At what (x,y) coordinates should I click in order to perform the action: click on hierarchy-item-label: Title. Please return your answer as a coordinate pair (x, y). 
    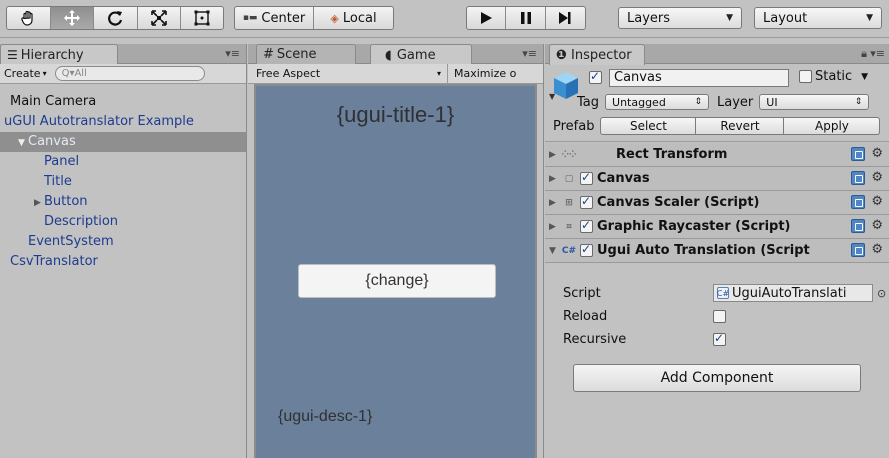
    Looking at the image, I should click on (58, 181).